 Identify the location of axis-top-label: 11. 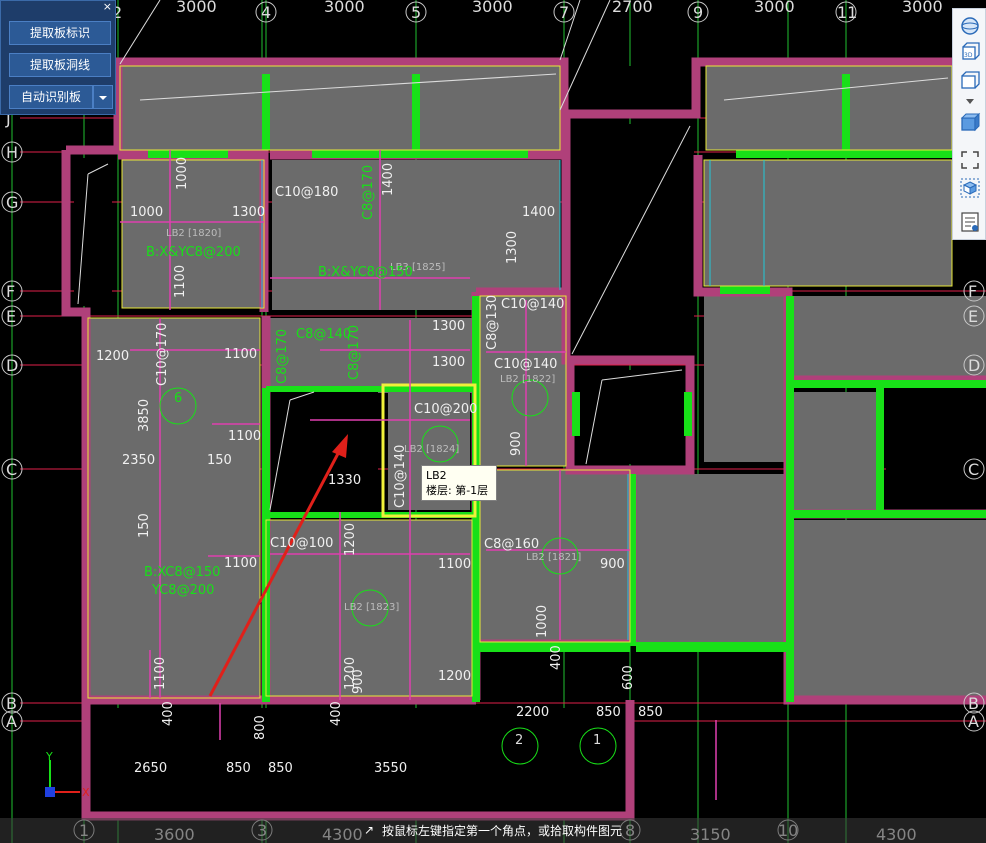
(847, 12).